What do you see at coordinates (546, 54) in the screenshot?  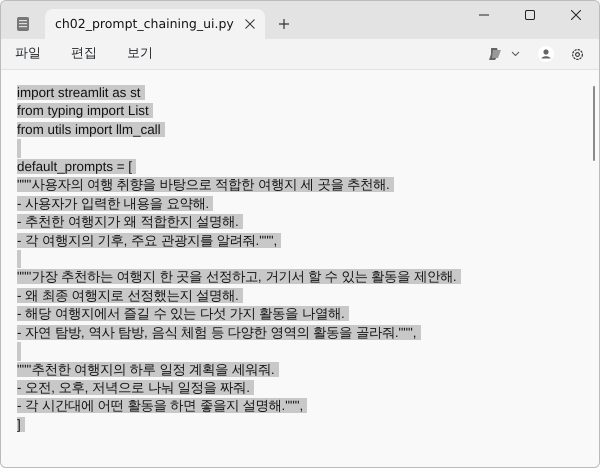 I see `account-icon` at bounding box center [546, 54].